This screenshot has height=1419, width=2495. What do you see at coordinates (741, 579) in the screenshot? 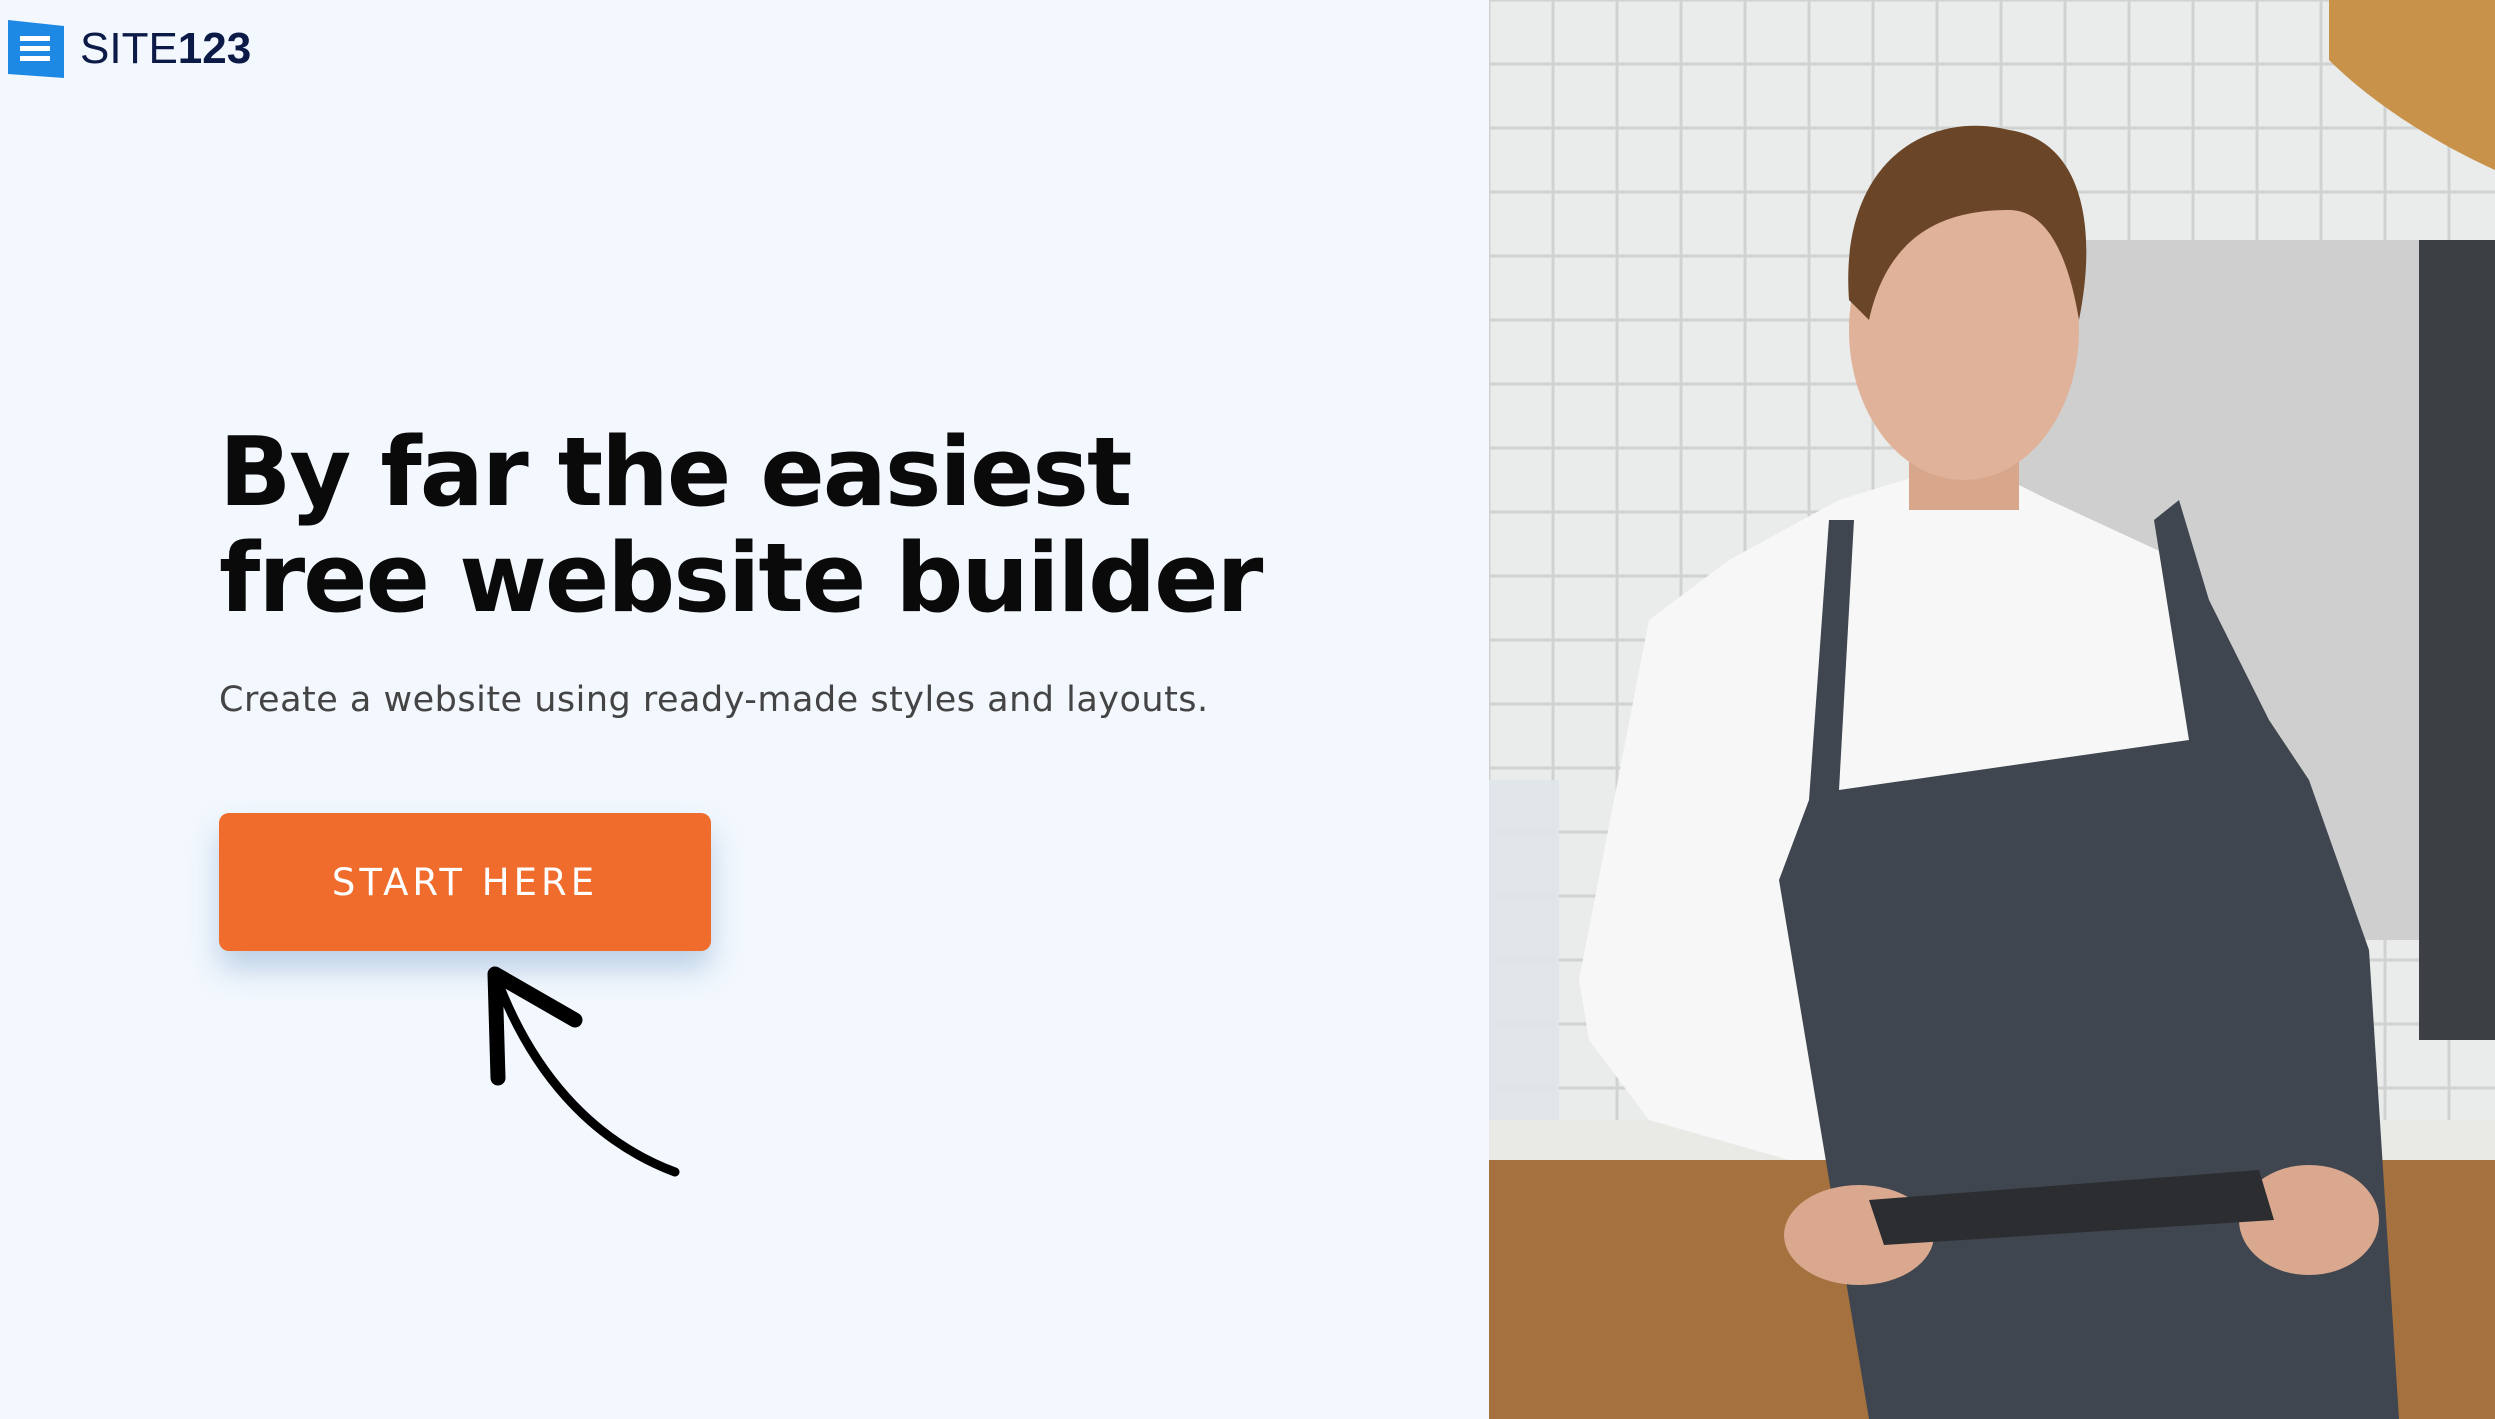
I see `hero-title-line2: free website builder` at bounding box center [741, 579].